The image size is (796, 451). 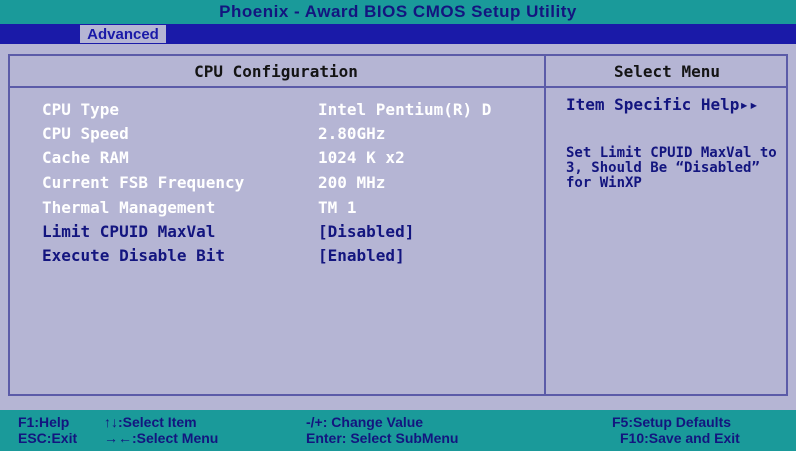 I want to click on key-save-and-exit: F10:Save and Exit, so click(x=680, y=438).